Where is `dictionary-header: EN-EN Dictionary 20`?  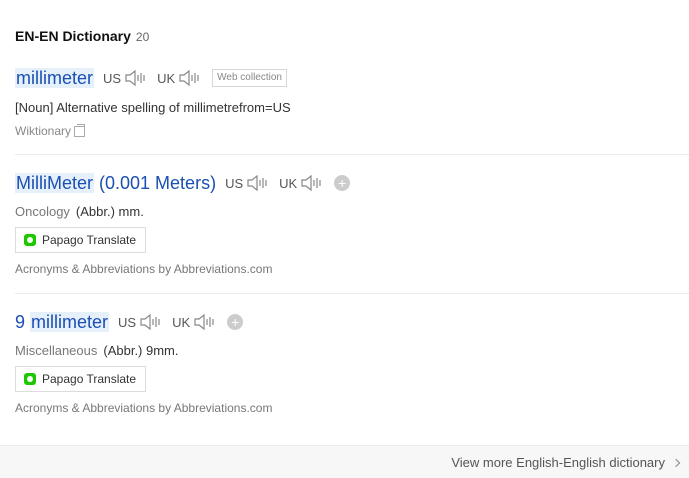 dictionary-header: EN-EN Dictionary 20 is located at coordinates (82, 36).